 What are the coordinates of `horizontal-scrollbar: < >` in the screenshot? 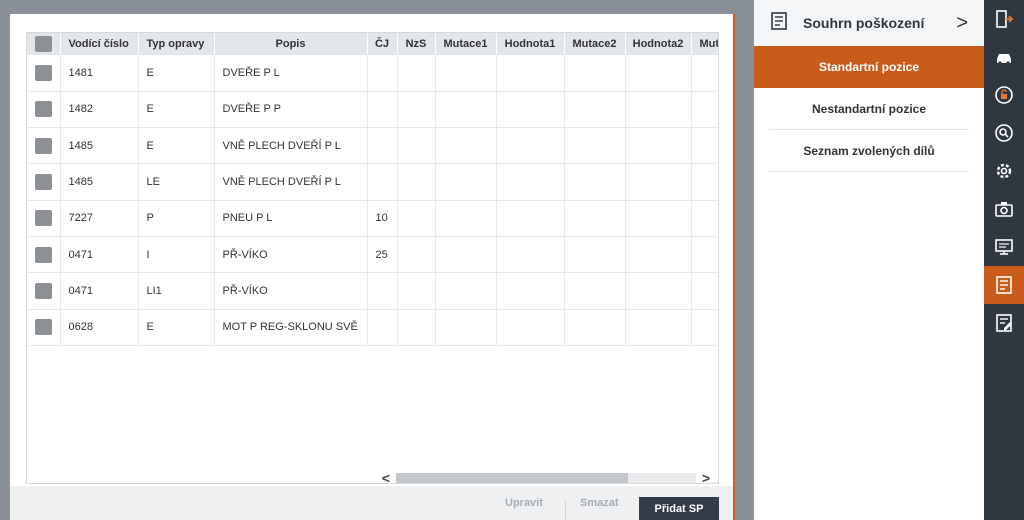 It's located at (547, 476).